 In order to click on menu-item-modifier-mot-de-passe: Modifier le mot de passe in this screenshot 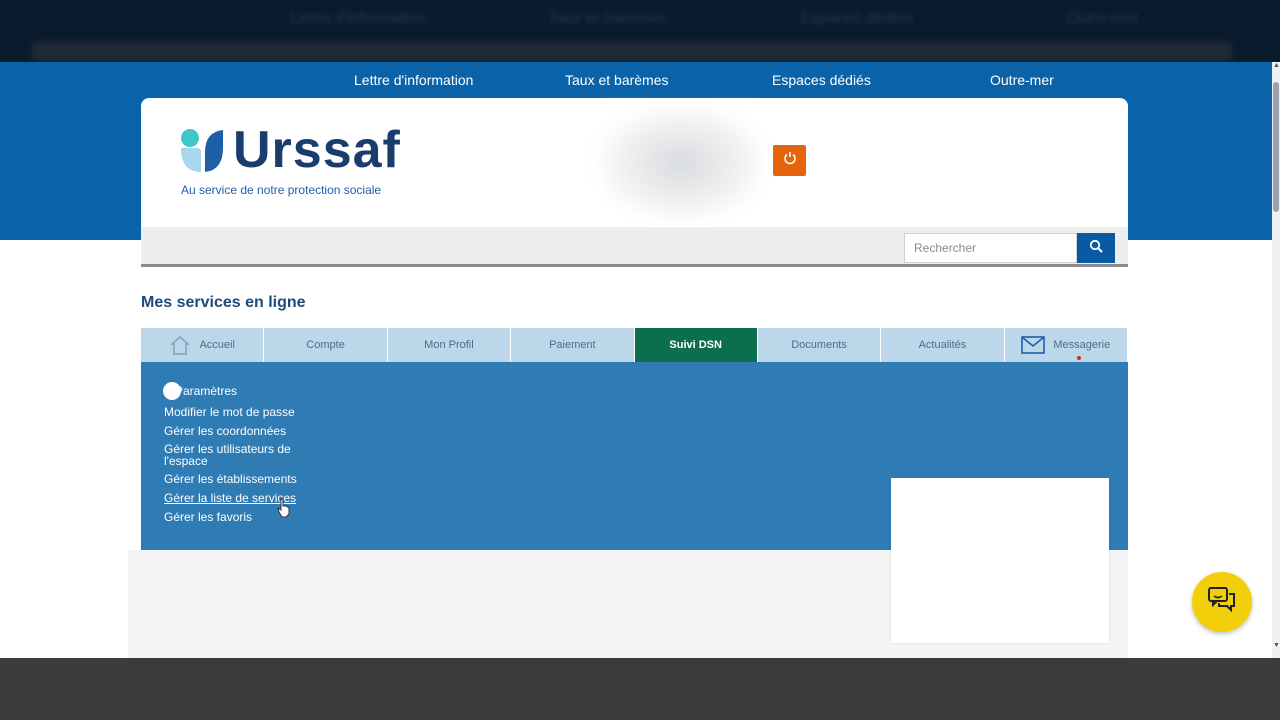, I will do `click(234, 412)`.